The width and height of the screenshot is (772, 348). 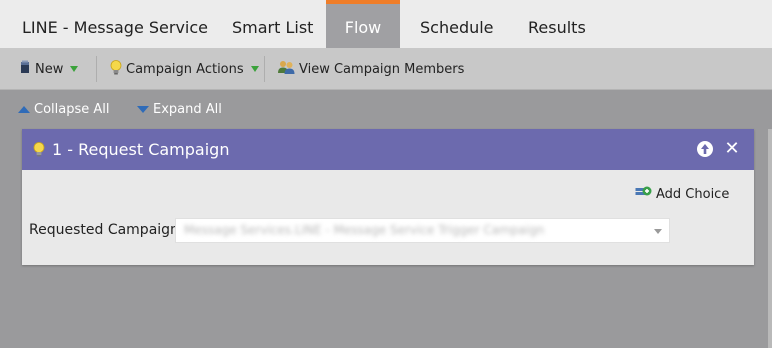 What do you see at coordinates (363, 24) in the screenshot?
I see `tab-flow: Flow` at bounding box center [363, 24].